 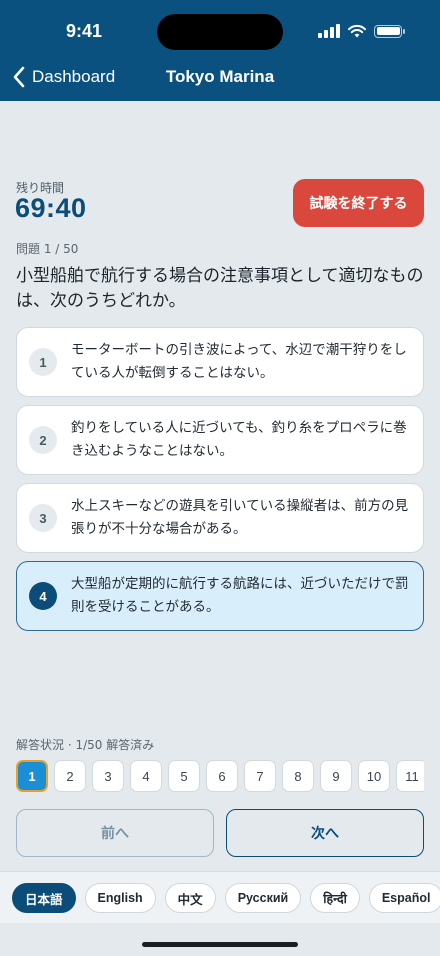 I want to click on app-header: 9:41 Dashboard Tokyo Marina, so click(x=220, y=50).